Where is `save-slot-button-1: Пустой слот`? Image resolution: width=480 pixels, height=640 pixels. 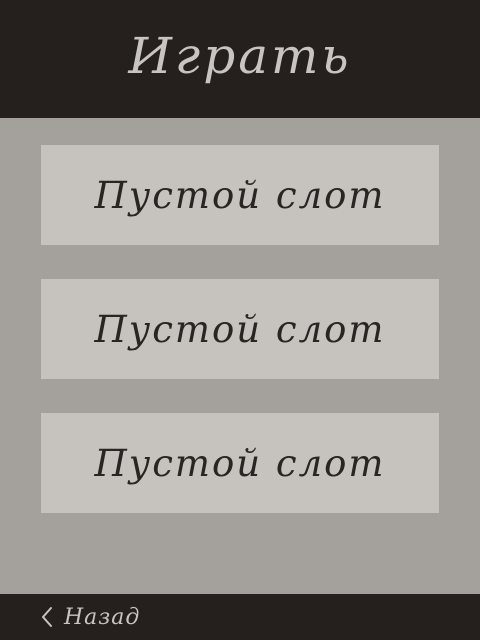
save-slot-button-1: Пустой слот is located at coordinates (240, 195).